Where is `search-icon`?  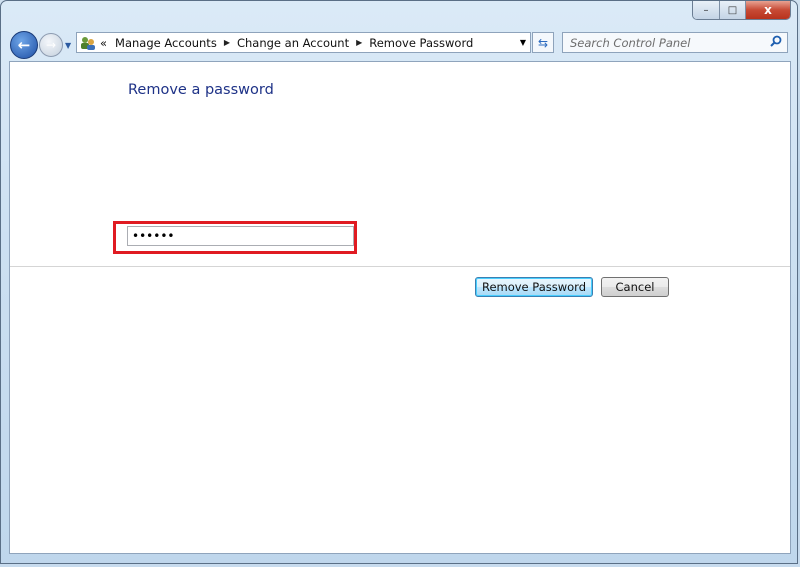 search-icon is located at coordinates (776, 42).